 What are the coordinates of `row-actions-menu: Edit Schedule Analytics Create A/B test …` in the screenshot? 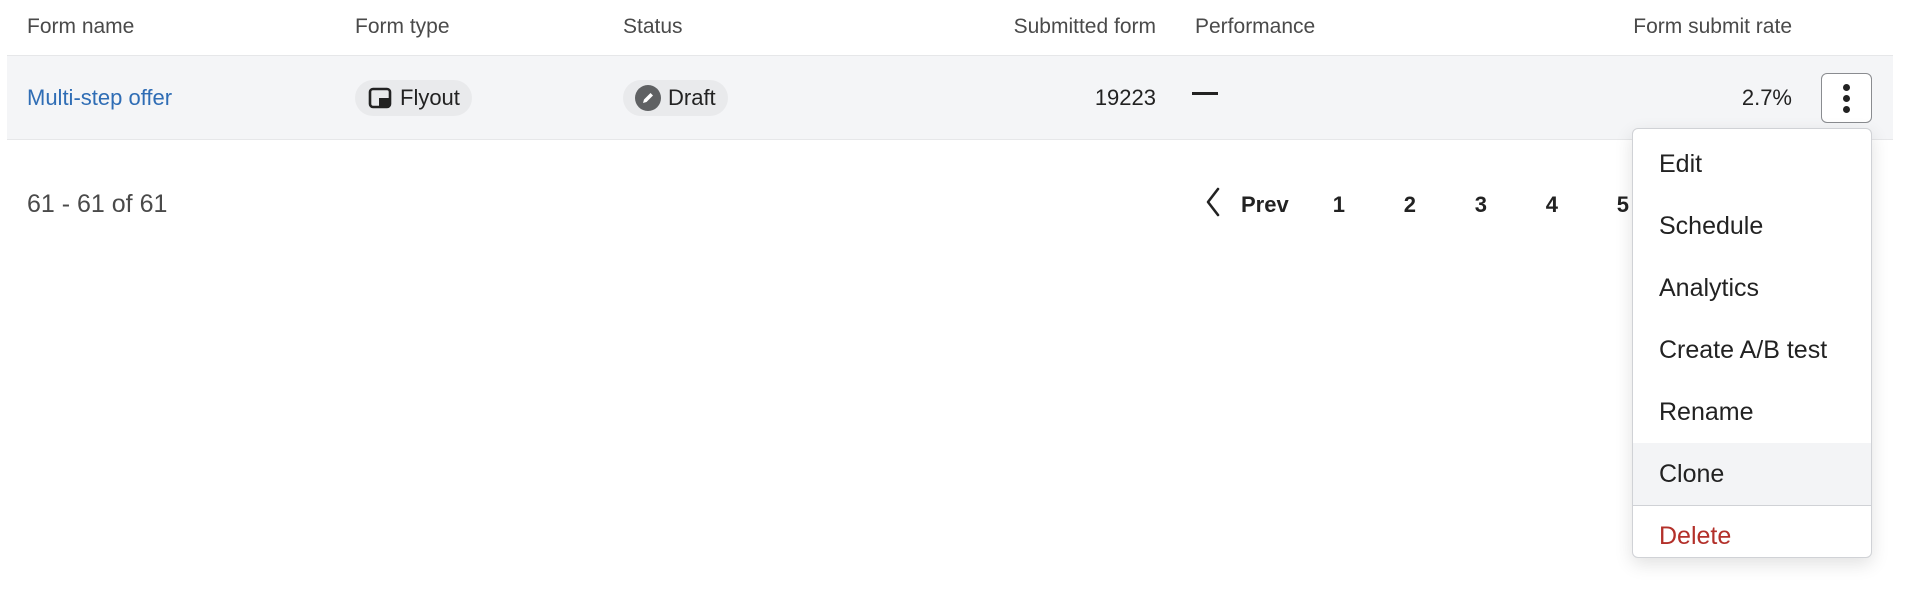 It's located at (1752, 343).